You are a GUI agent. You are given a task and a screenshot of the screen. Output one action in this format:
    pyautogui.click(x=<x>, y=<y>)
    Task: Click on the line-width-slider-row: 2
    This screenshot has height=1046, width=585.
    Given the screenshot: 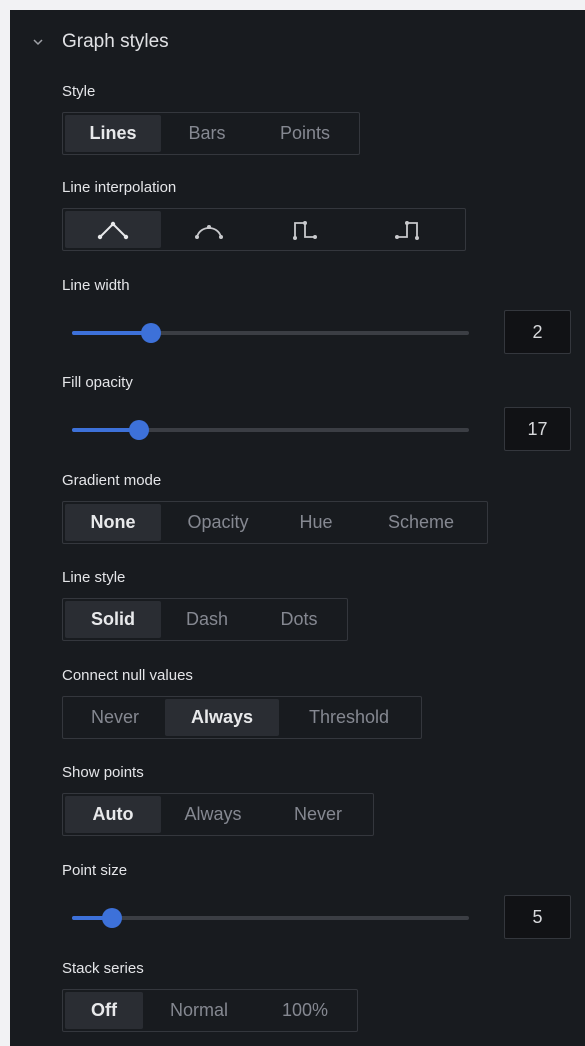 What is the action you would take?
    pyautogui.click(x=322, y=326)
    